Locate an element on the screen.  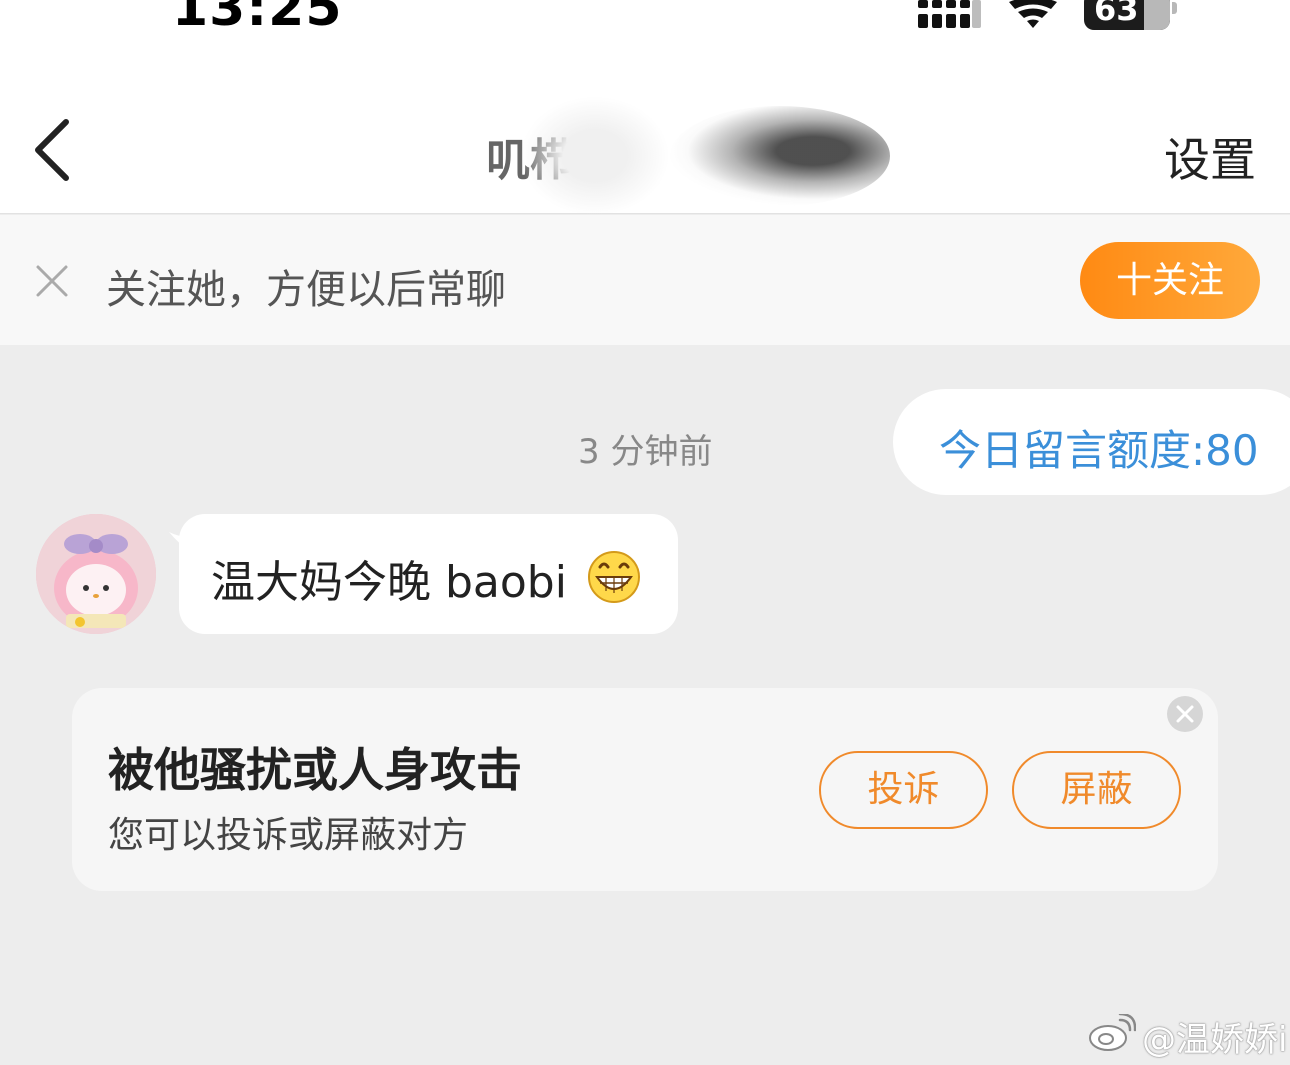
status-time: 13:25 is located at coordinates (257, 19).